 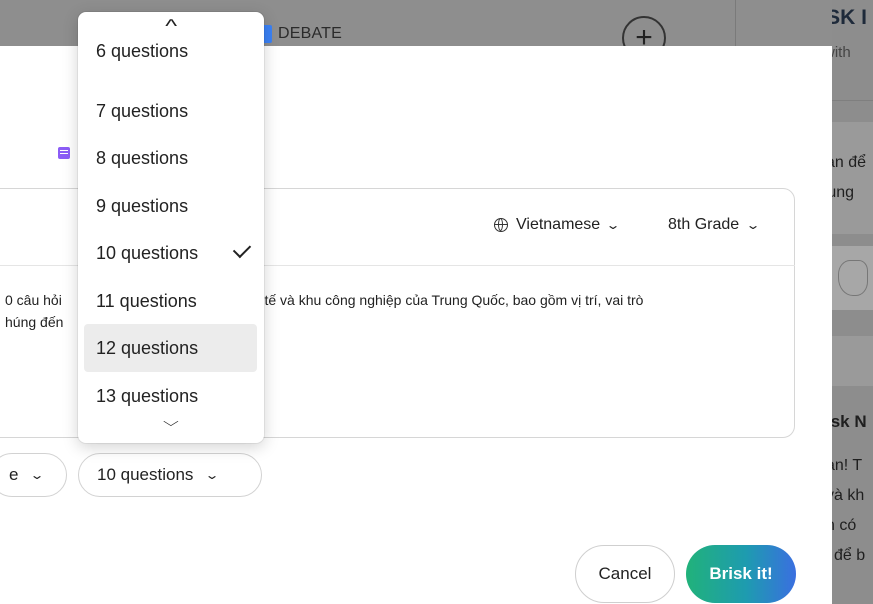 I want to click on prompt-line-2-left: húng đến, so click(x=34, y=322).